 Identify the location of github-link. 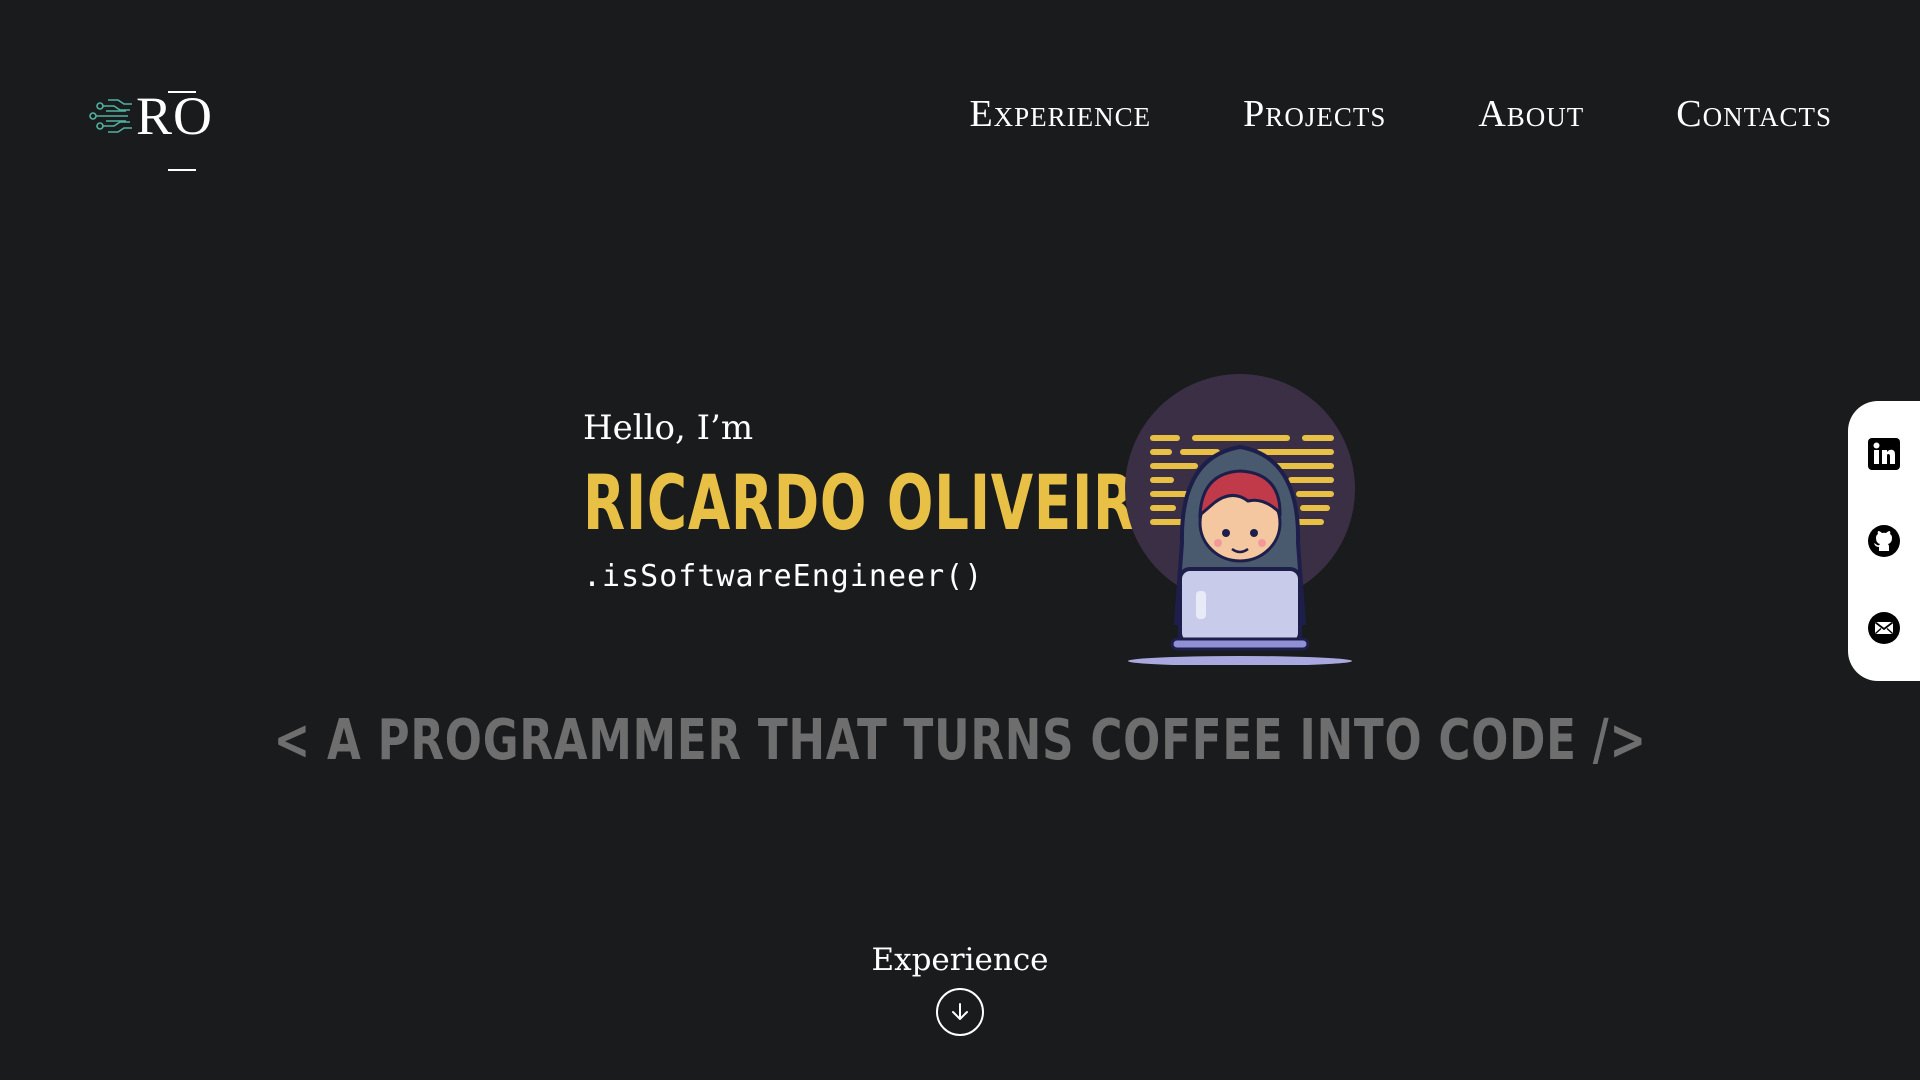
(1884, 541).